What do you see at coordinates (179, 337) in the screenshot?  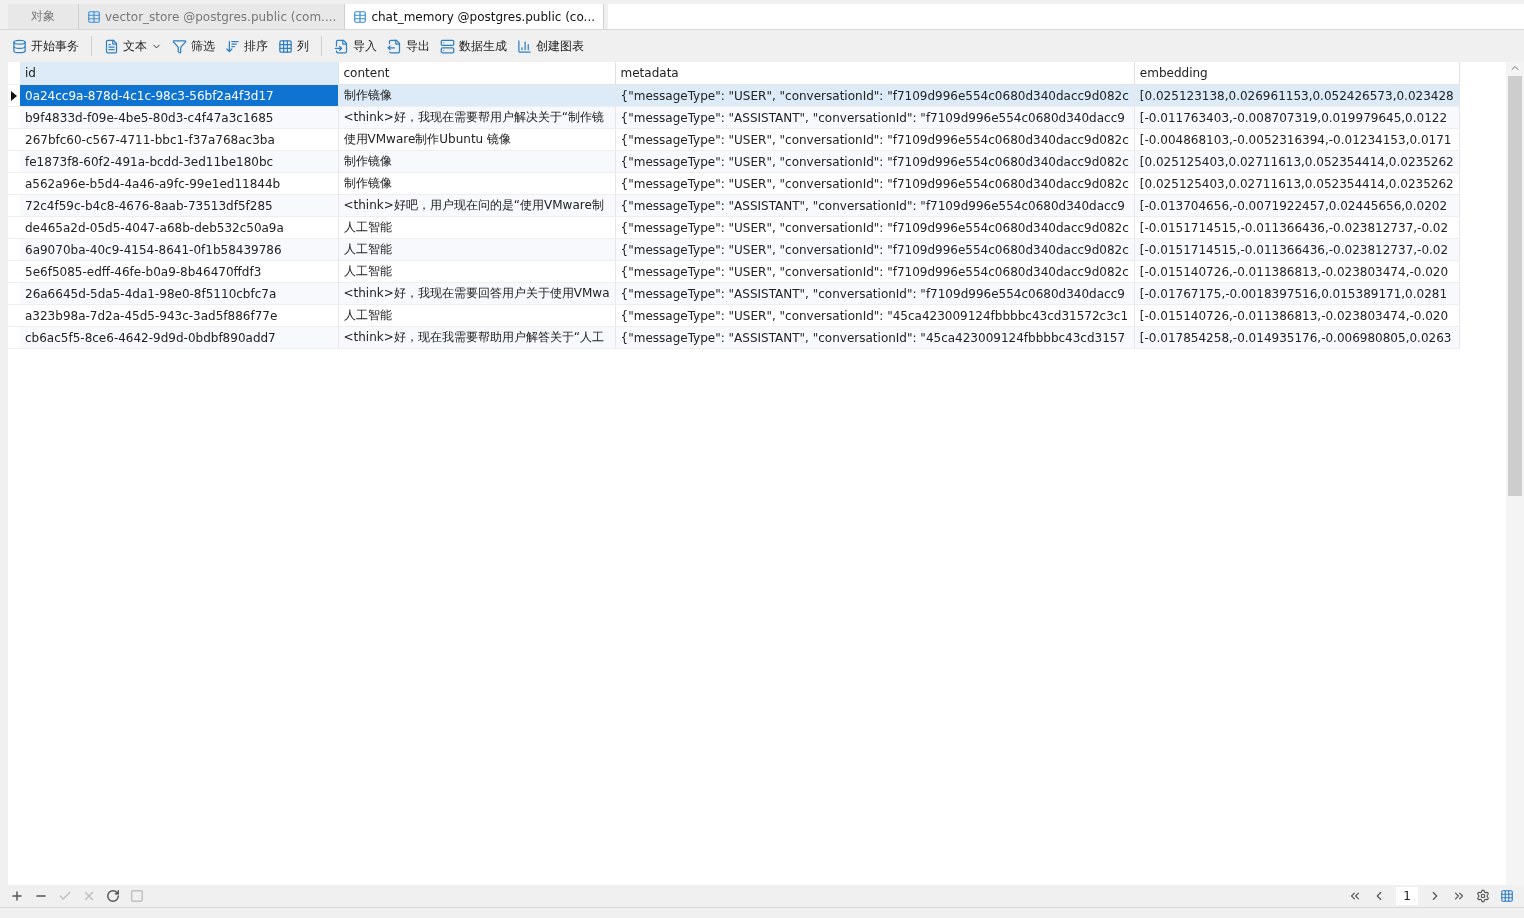 I see `table-cell: cb6ac5f5-8ce6-4642-9d9d-0bdbf890add7` at bounding box center [179, 337].